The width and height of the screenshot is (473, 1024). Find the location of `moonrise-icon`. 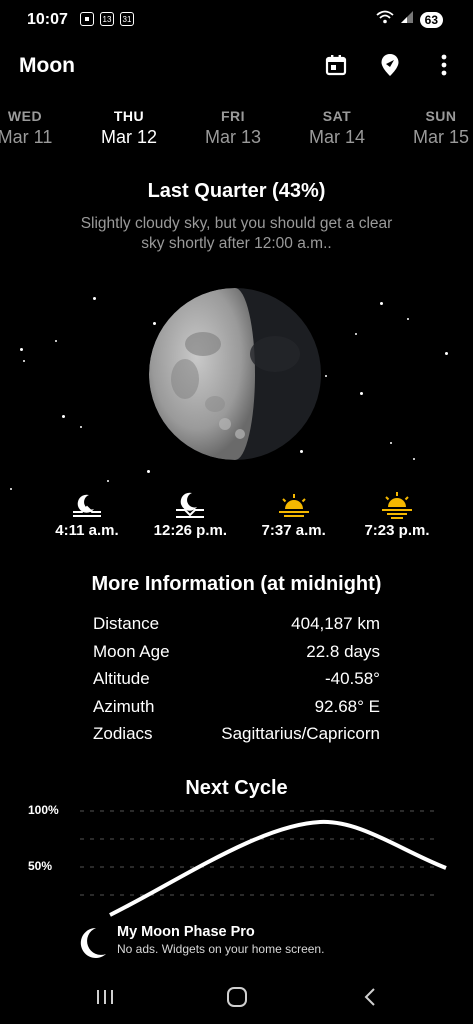

moonrise-icon is located at coordinates (87, 505).